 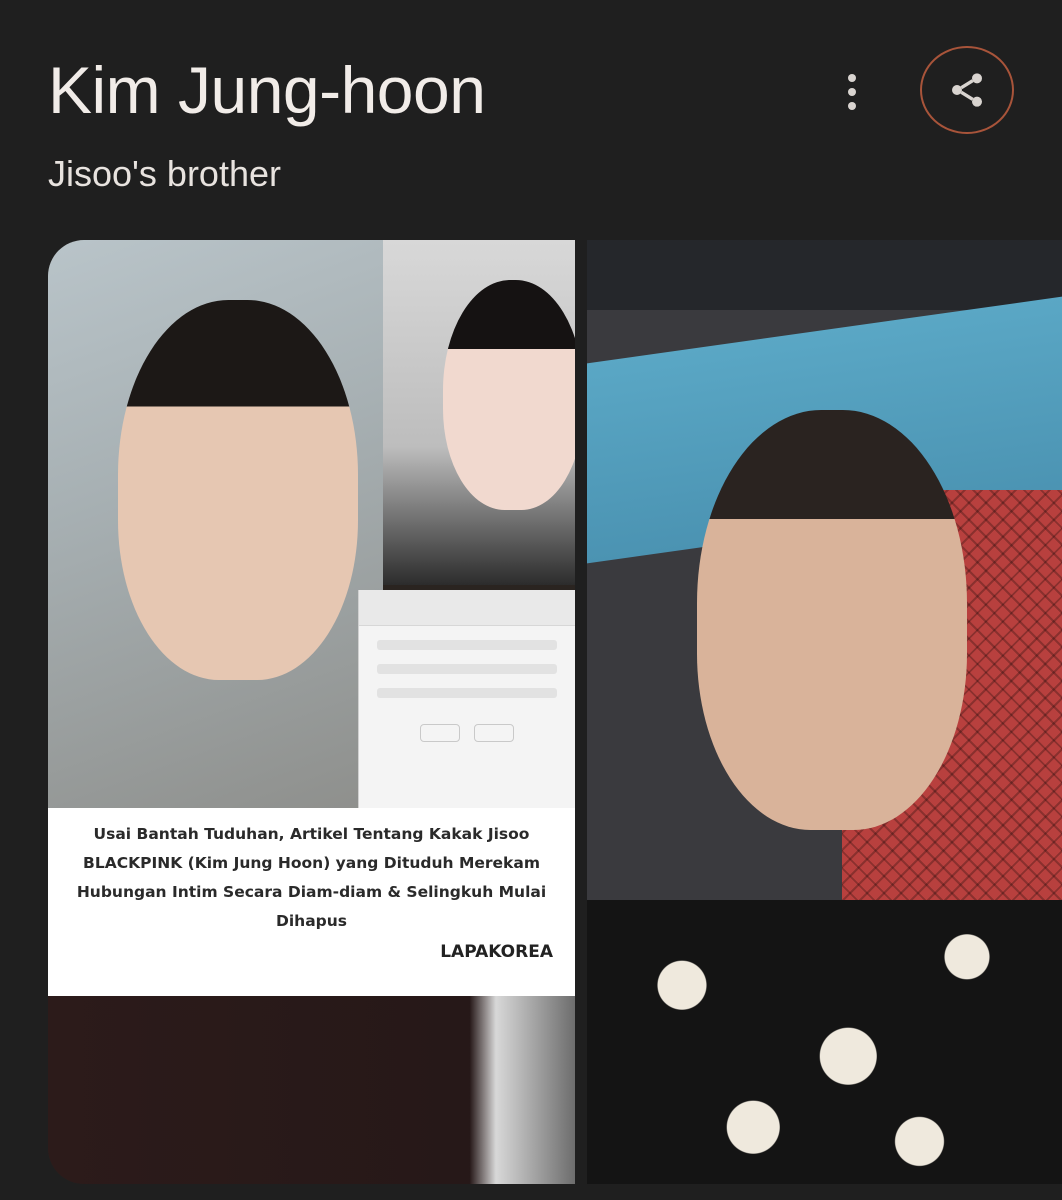 I want to click on woman-portrait, so click(x=509, y=395).